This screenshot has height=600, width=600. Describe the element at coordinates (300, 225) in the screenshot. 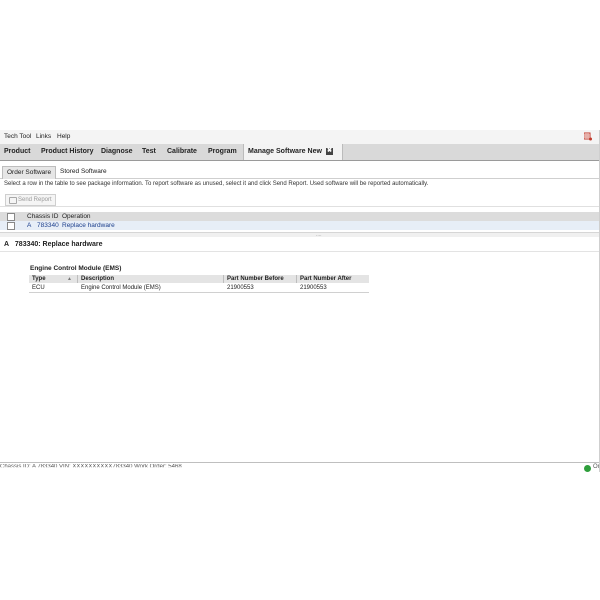

I see `table-row: A 783340 Replace hardware` at that location.